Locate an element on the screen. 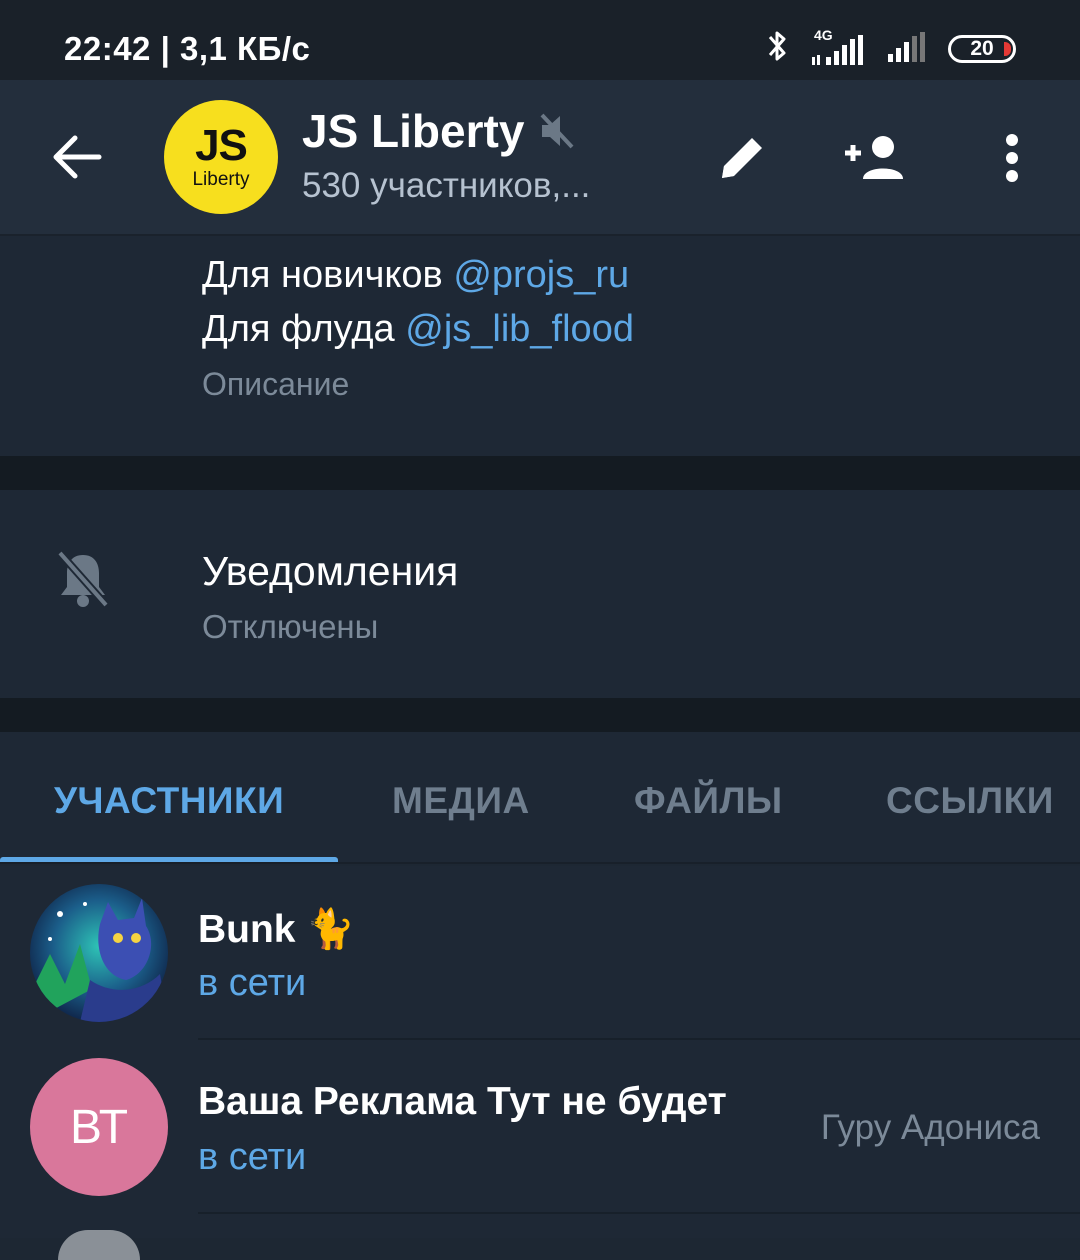 The width and height of the screenshot is (1080, 1260). tab-files: ФАЙЛЫ is located at coordinates (708, 801).